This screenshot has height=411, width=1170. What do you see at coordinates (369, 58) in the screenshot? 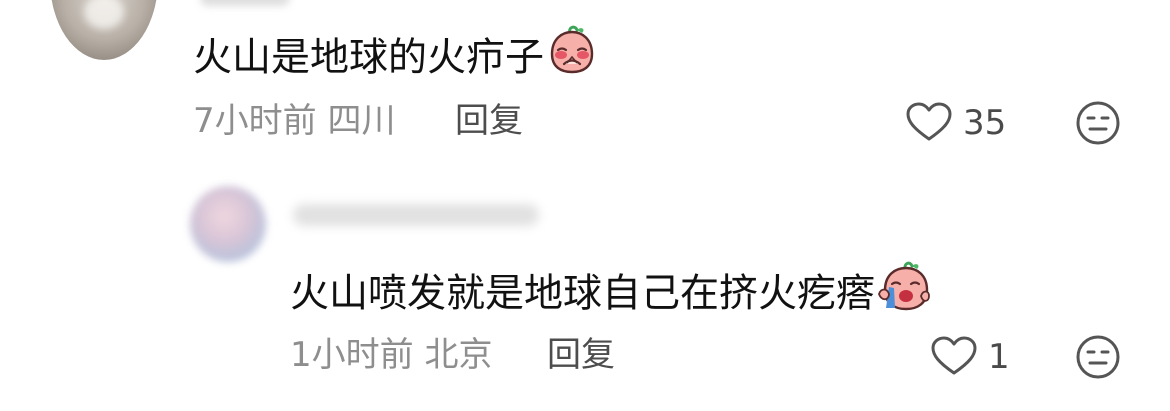
I see `comment-text: 火山是地球的火疖子` at bounding box center [369, 58].